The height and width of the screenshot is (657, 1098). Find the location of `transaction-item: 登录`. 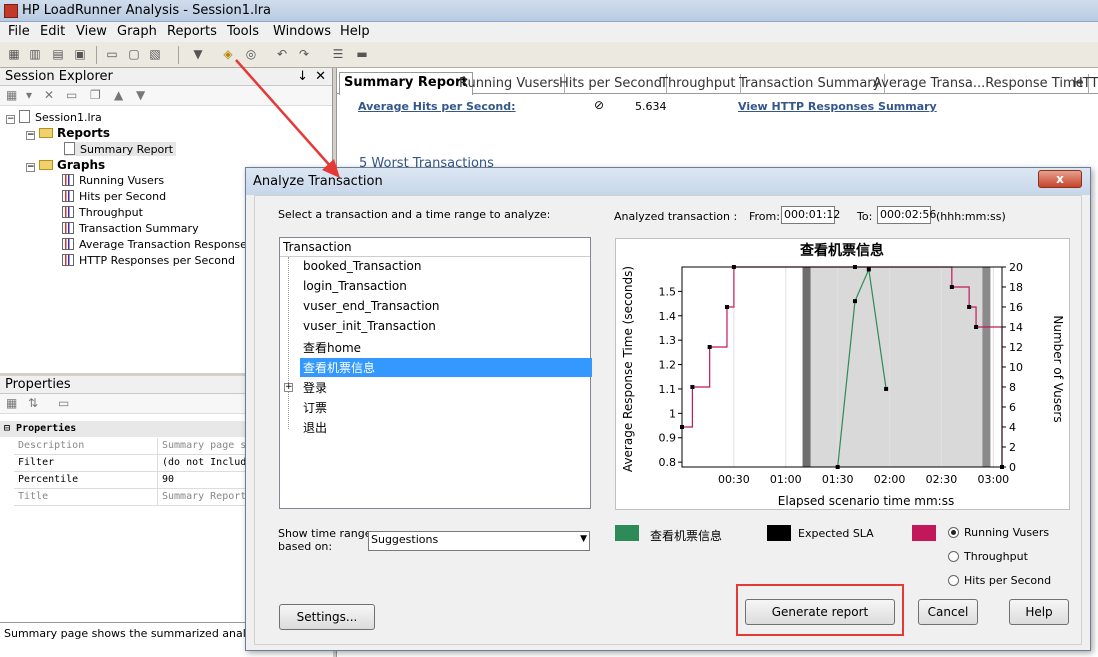

transaction-item: 登录 is located at coordinates (315, 387).